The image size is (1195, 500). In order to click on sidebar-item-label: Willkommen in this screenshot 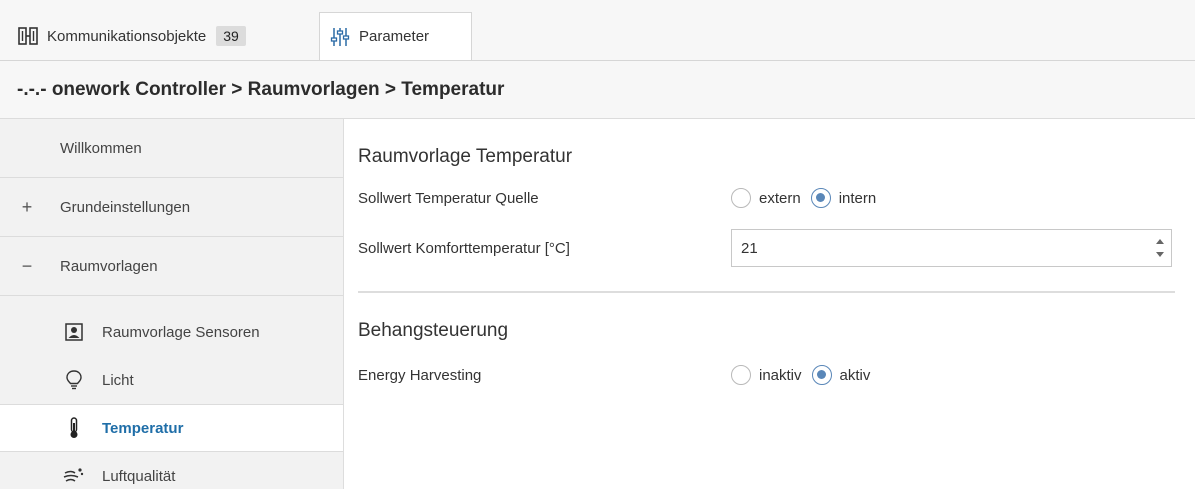, I will do `click(101, 148)`.